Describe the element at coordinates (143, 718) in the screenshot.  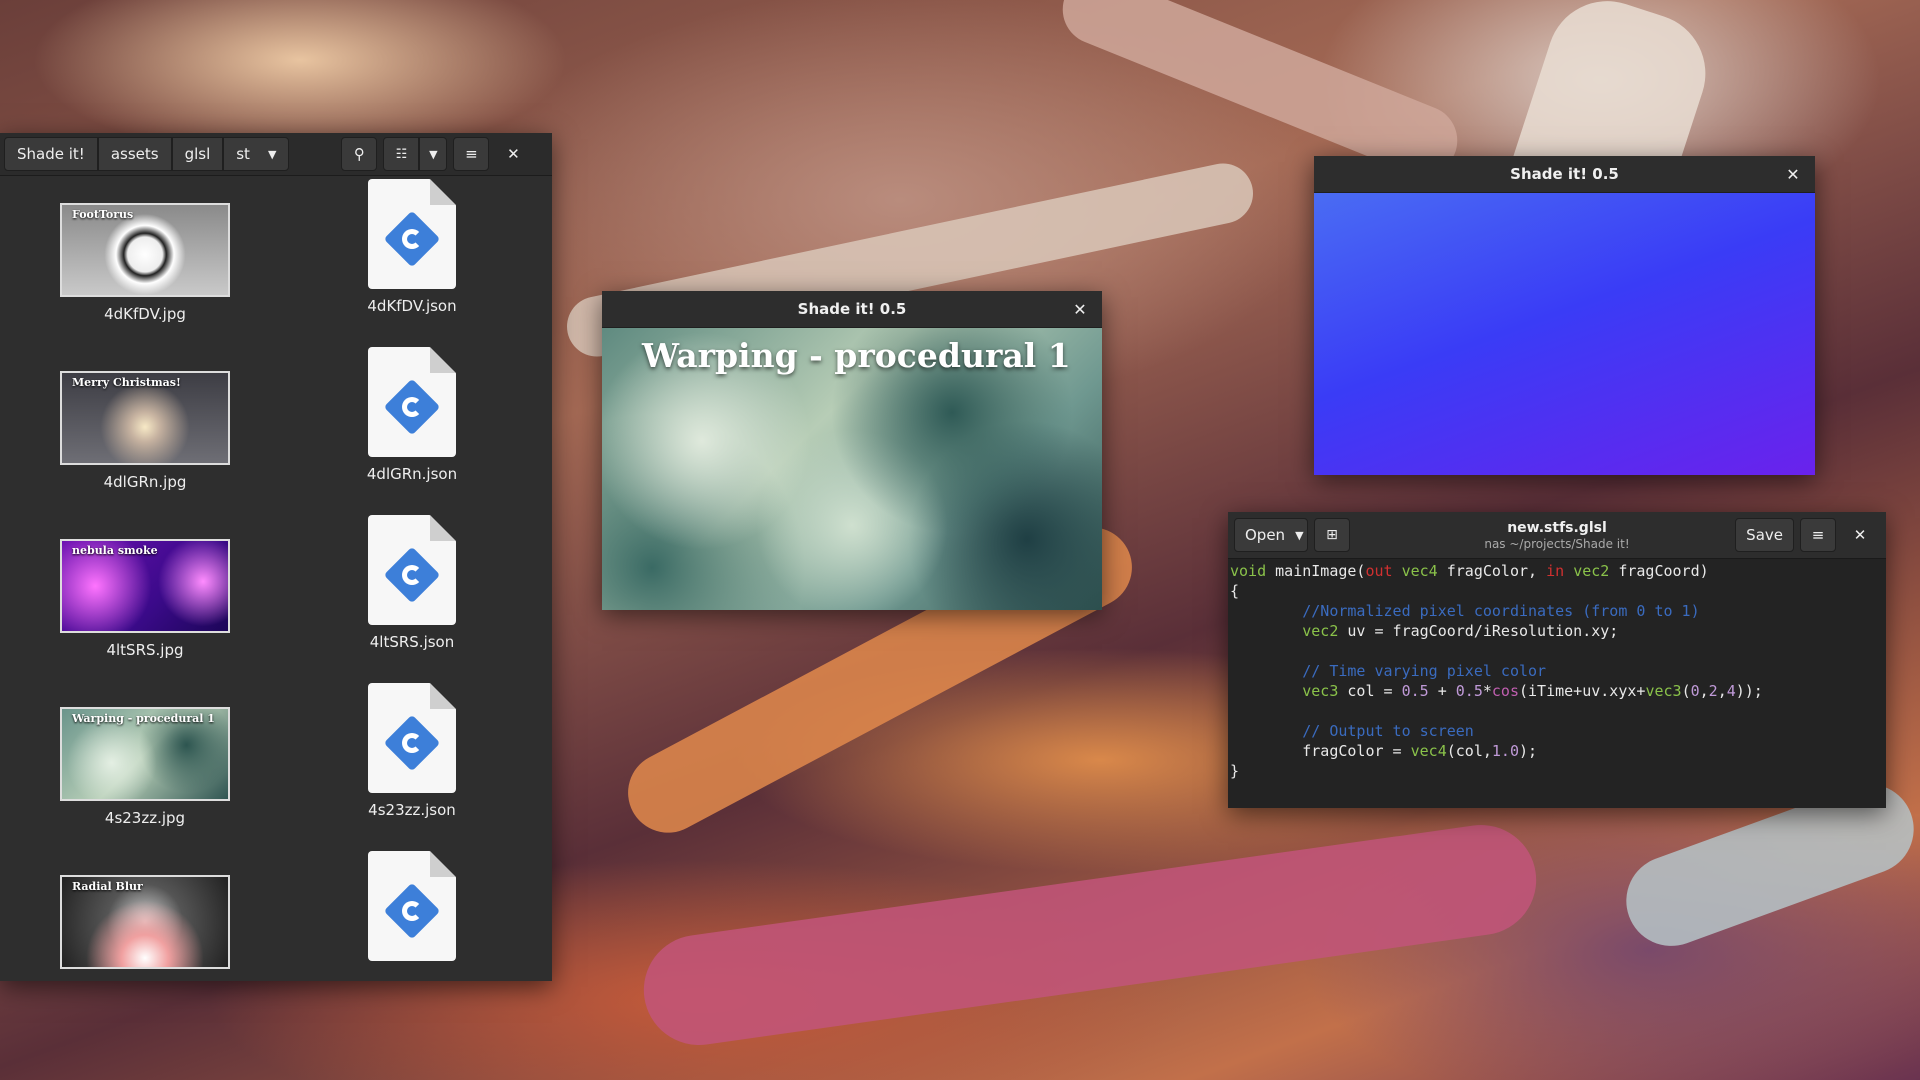
I see `thumbnail-label: Warping - procedural 1` at that location.